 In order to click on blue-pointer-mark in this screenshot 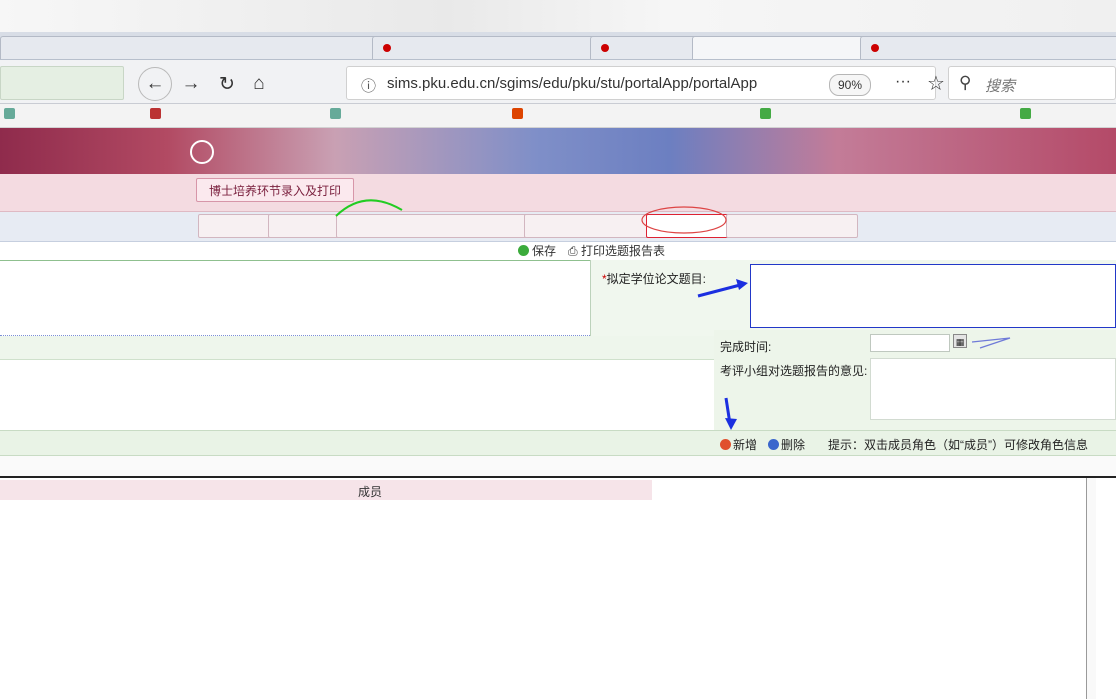, I will do `click(991, 343)`.